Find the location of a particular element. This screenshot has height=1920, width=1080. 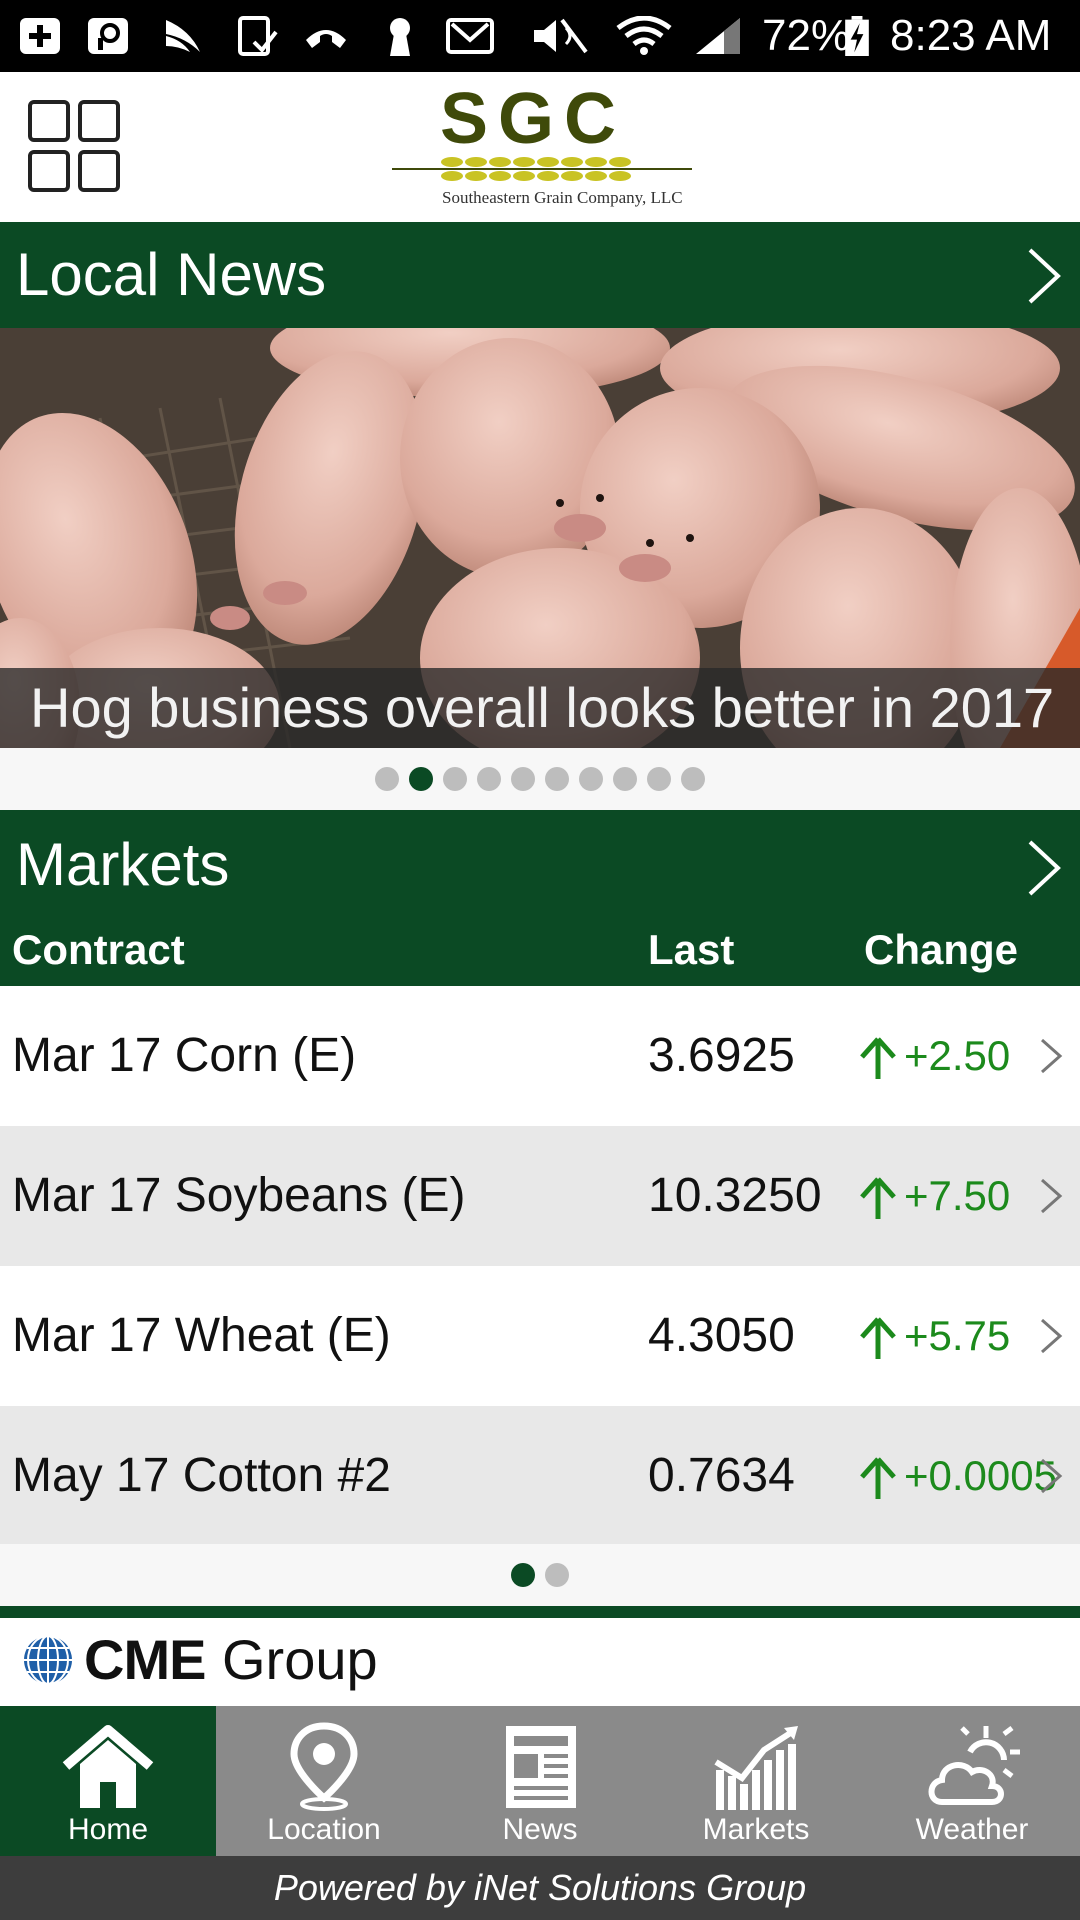

bottom-nav: Home Location News Markets Weather is located at coordinates (540, 1781).